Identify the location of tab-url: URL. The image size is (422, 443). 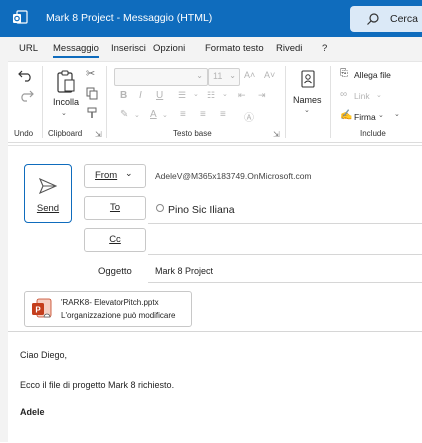
(28, 48).